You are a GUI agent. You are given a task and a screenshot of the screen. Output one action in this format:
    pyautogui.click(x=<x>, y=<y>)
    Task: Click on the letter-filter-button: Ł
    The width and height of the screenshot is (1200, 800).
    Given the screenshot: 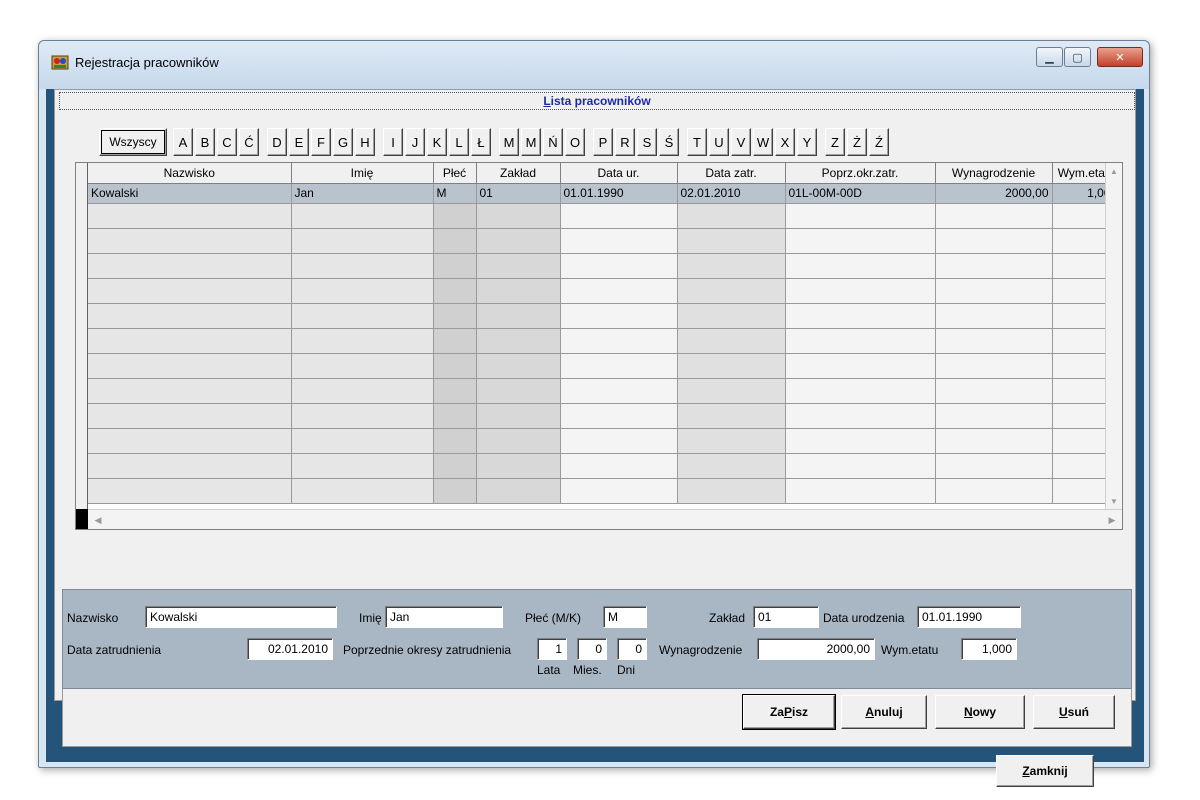 What is the action you would take?
    pyautogui.click(x=481, y=142)
    